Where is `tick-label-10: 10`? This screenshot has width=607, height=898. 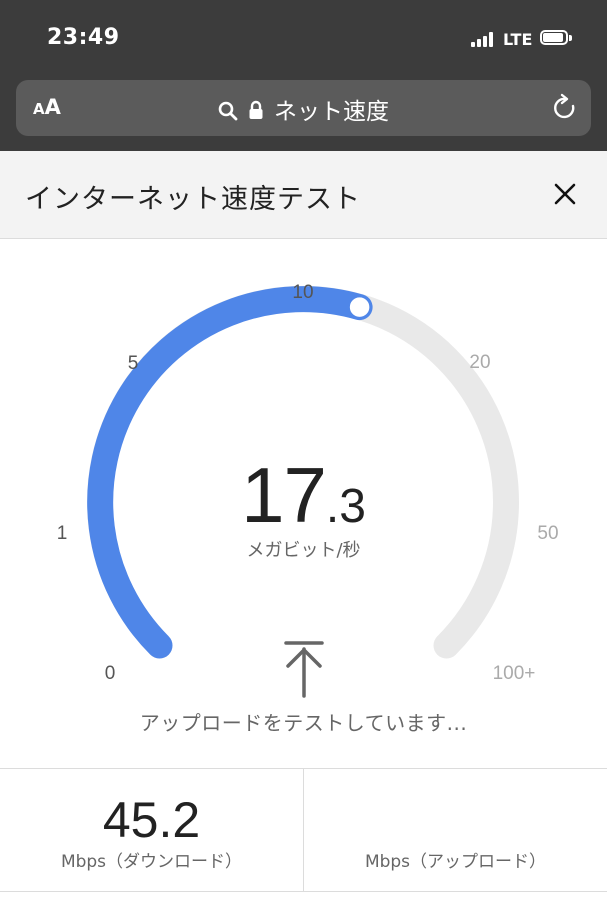
tick-label-10: 10 is located at coordinates (303, 292).